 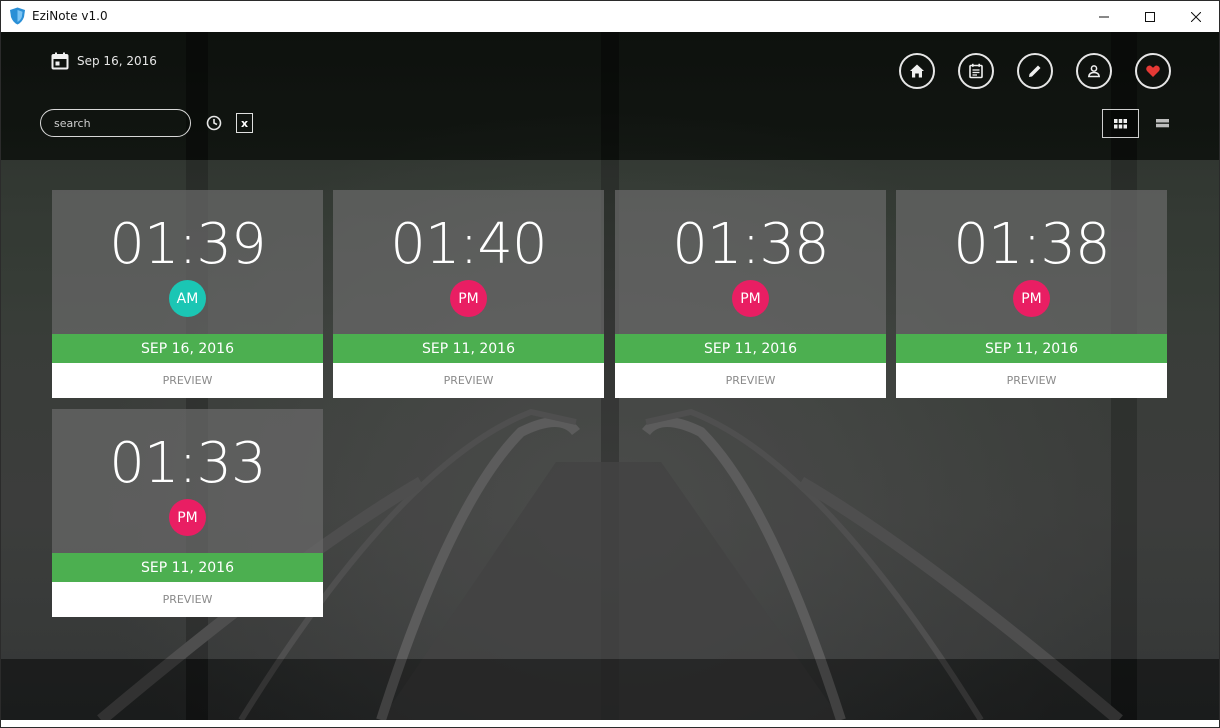 What do you see at coordinates (187, 298) in the screenshot?
I see `period-badge: AM` at bounding box center [187, 298].